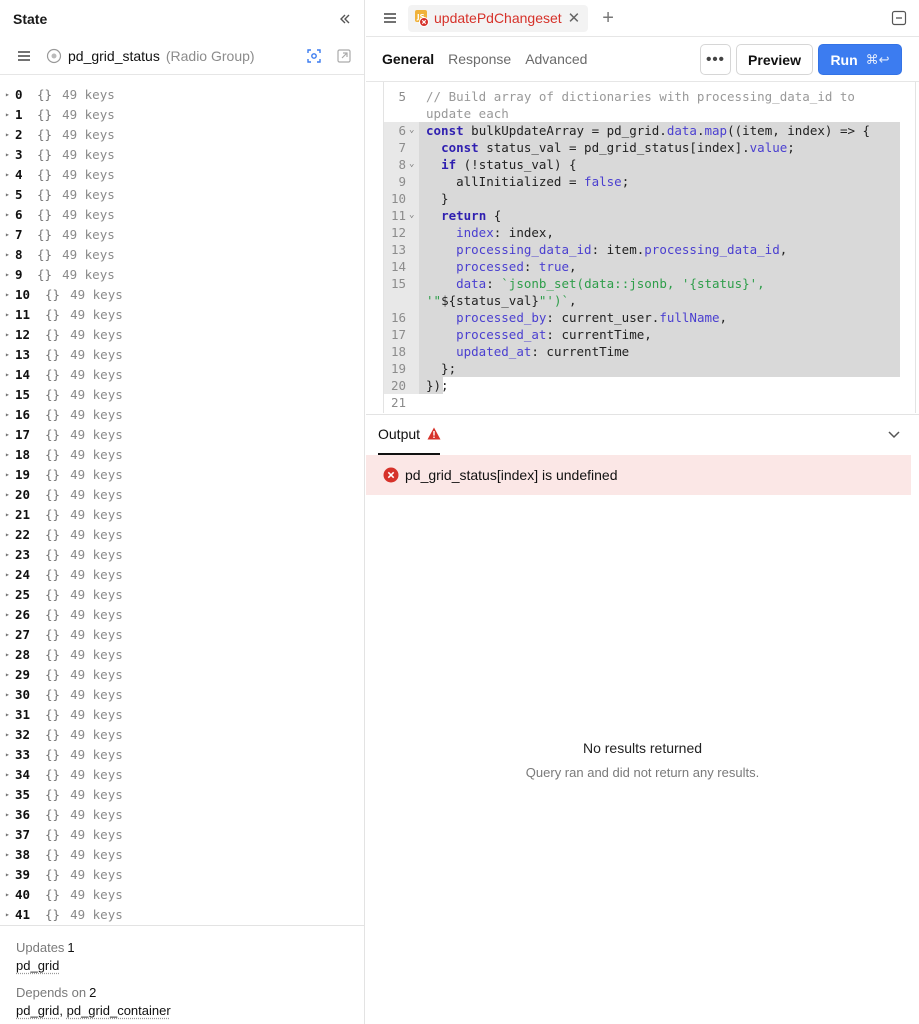 The width and height of the screenshot is (919, 1024). What do you see at coordinates (182, 634) in the screenshot?
I see `state-row: ▸ 27 {} 49 keys` at bounding box center [182, 634].